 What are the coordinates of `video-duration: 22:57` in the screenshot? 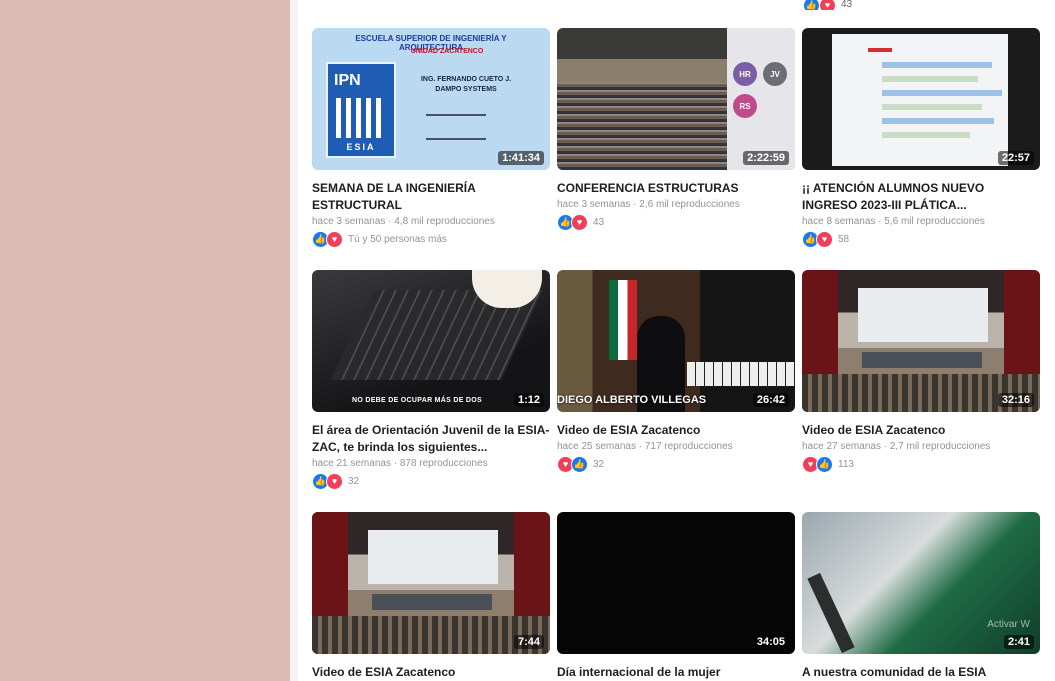 It's located at (1015, 158).